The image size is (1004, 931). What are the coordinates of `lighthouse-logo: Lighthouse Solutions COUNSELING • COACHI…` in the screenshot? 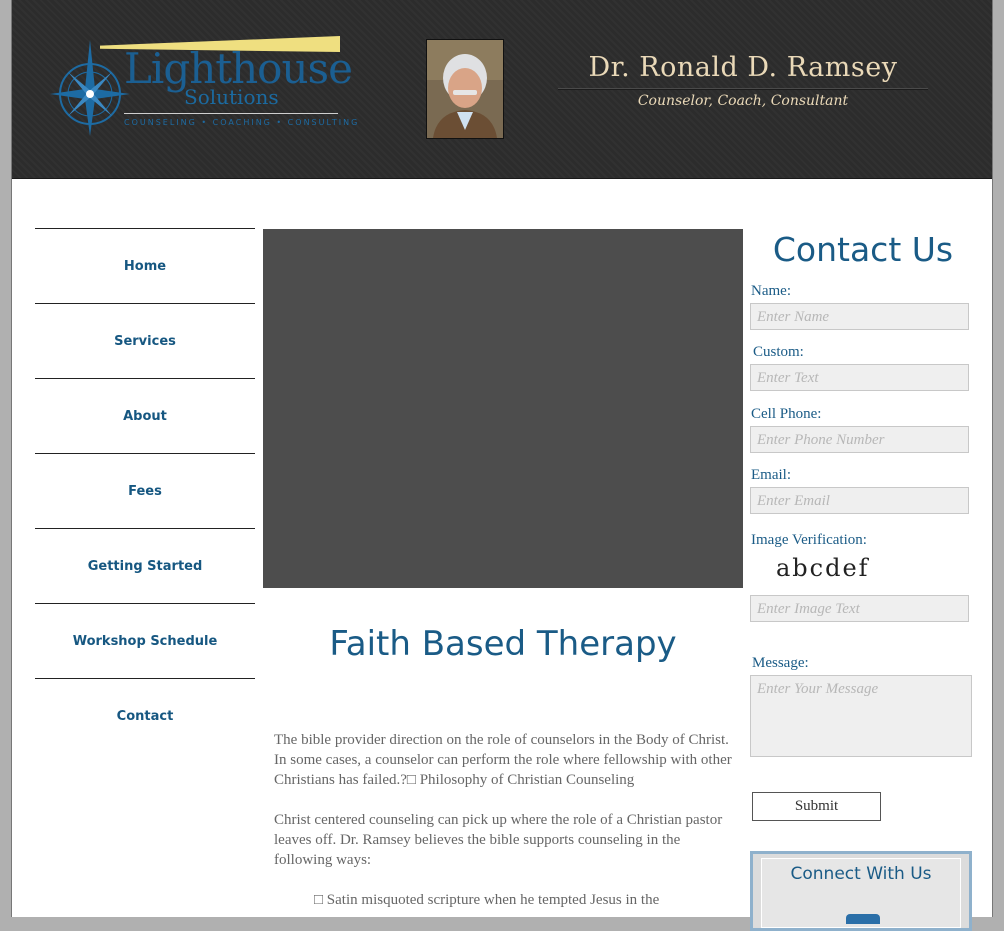 It's located at (203, 85).